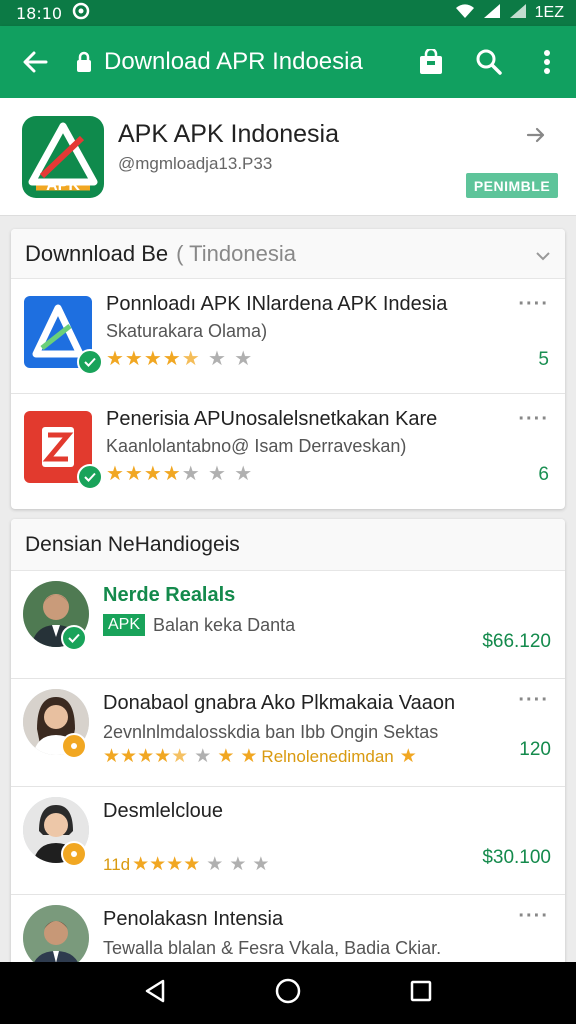 The image size is (576, 1024). I want to click on shop-bag-button, so click(431, 62).